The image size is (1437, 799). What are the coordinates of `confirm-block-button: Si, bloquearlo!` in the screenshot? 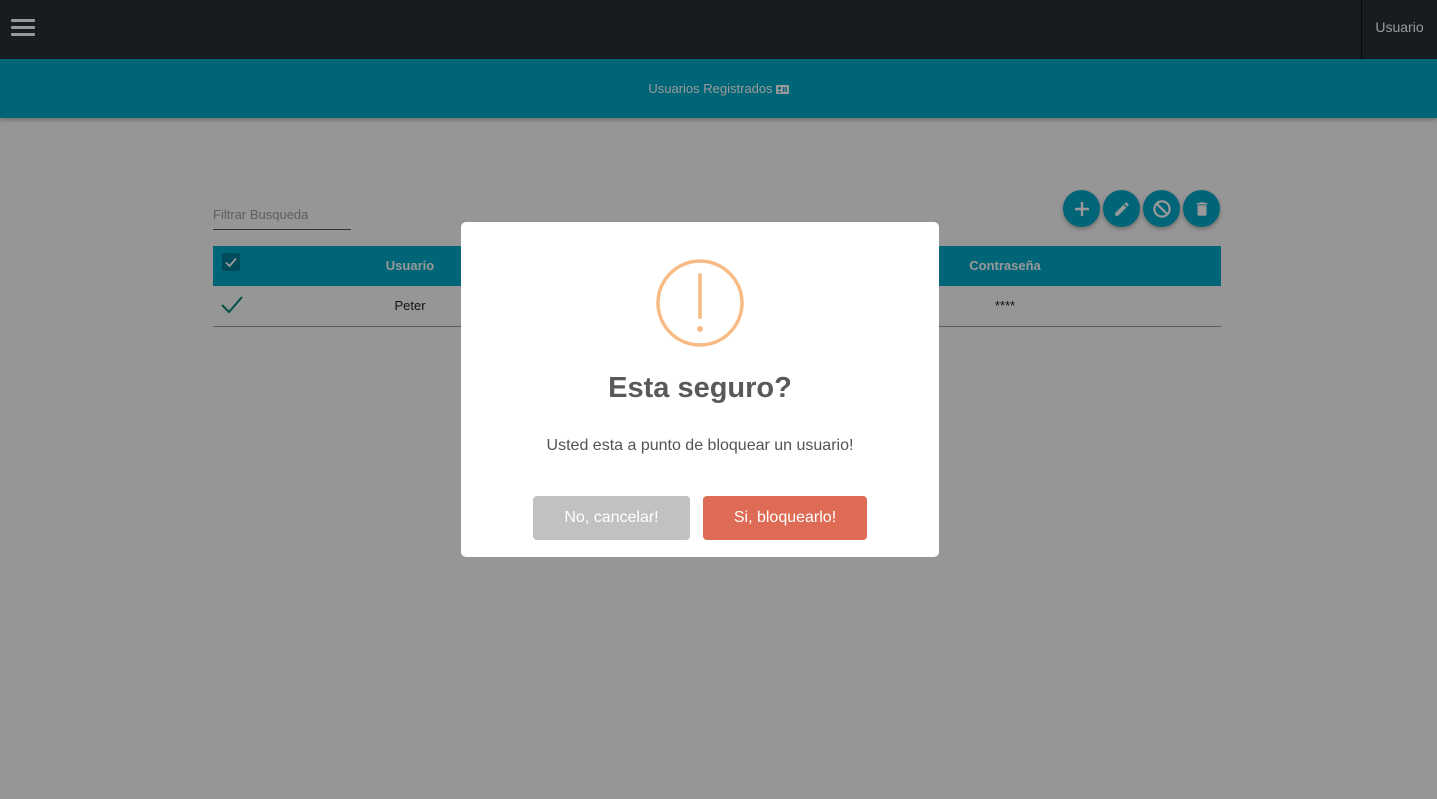 It's located at (785, 518).